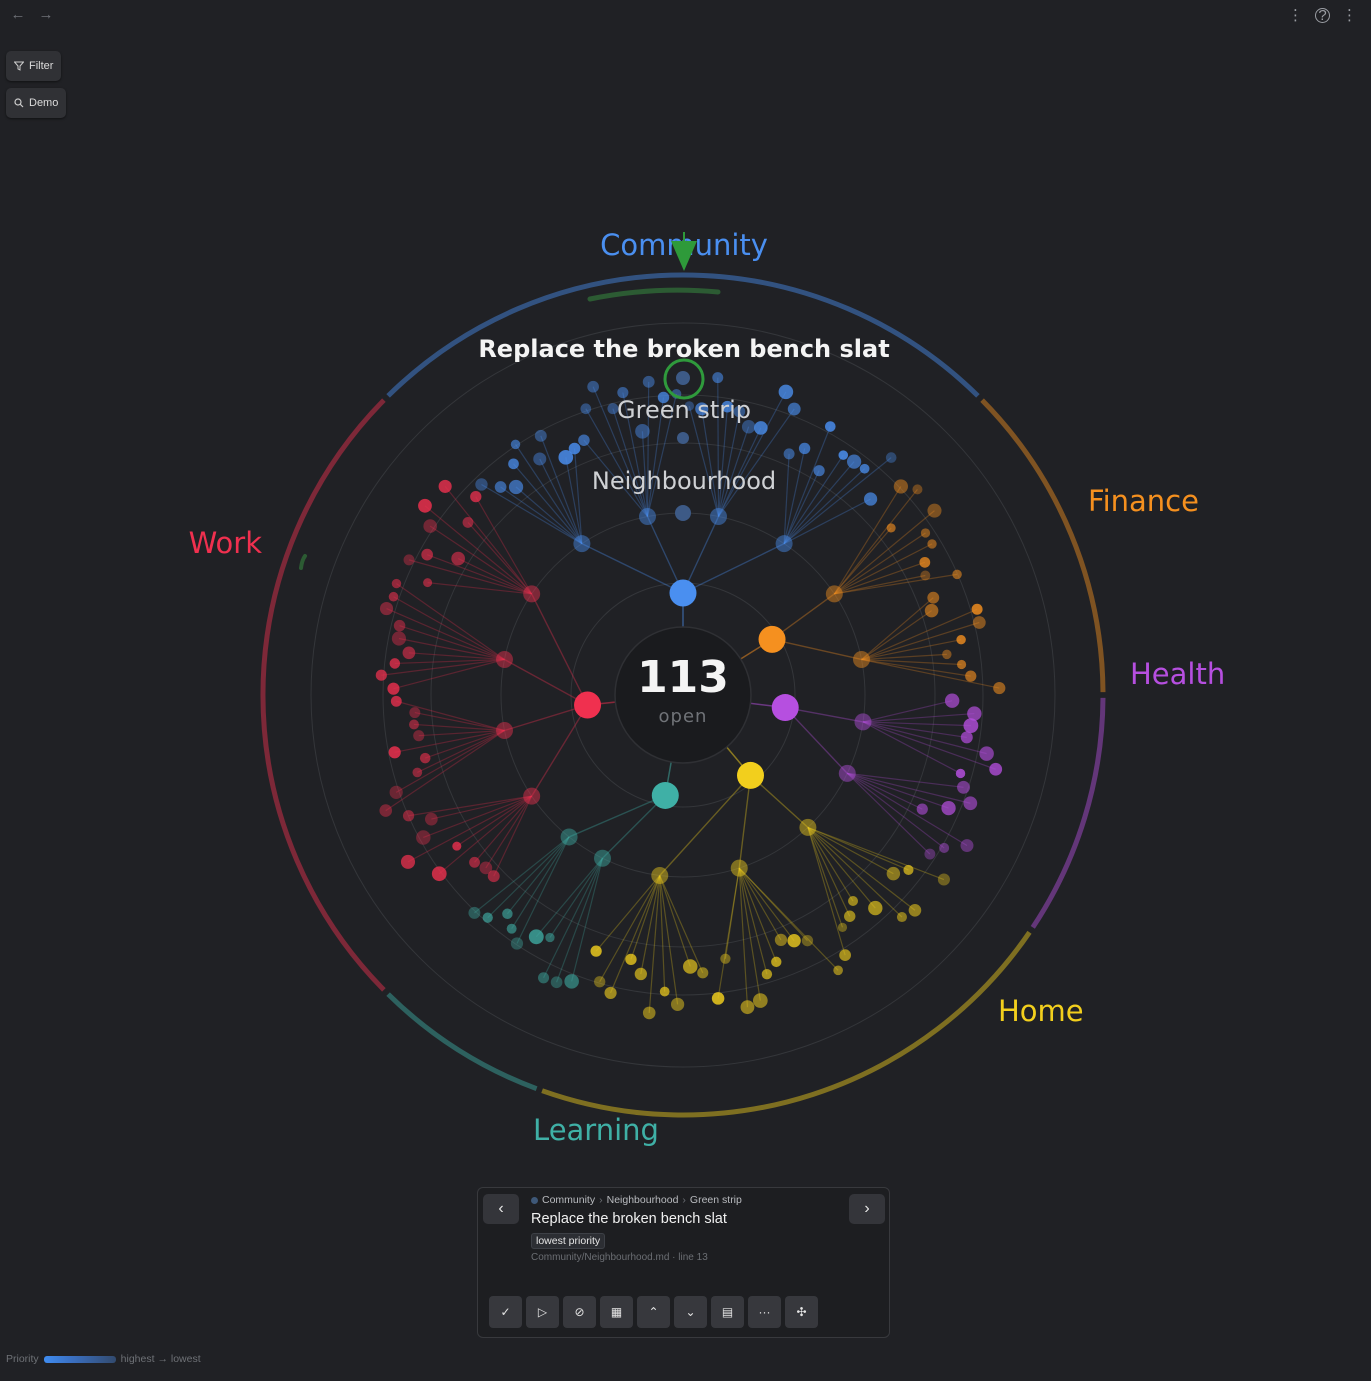 The width and height of the screenshot is (1371, 1381). Describe the element at coordinates (786, 1024) in the screenshot. I see `category-arc-home` at that location.